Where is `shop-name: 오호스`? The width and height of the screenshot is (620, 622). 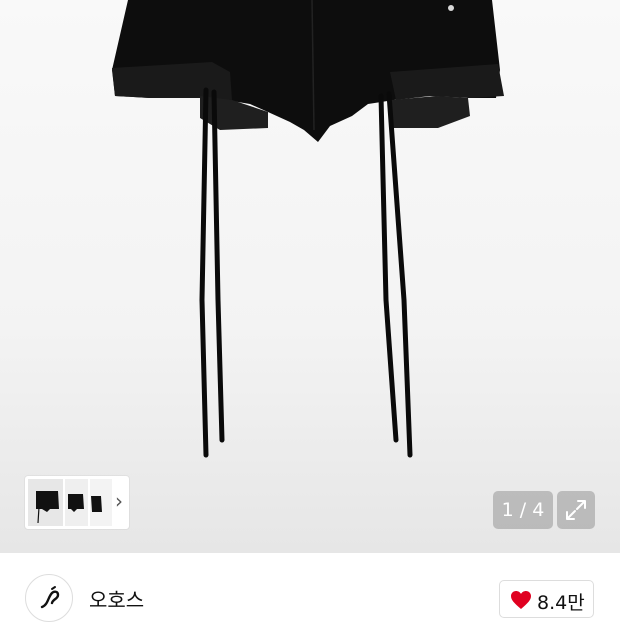 shop-name: 오호스 is located at coordinates (116, 598).